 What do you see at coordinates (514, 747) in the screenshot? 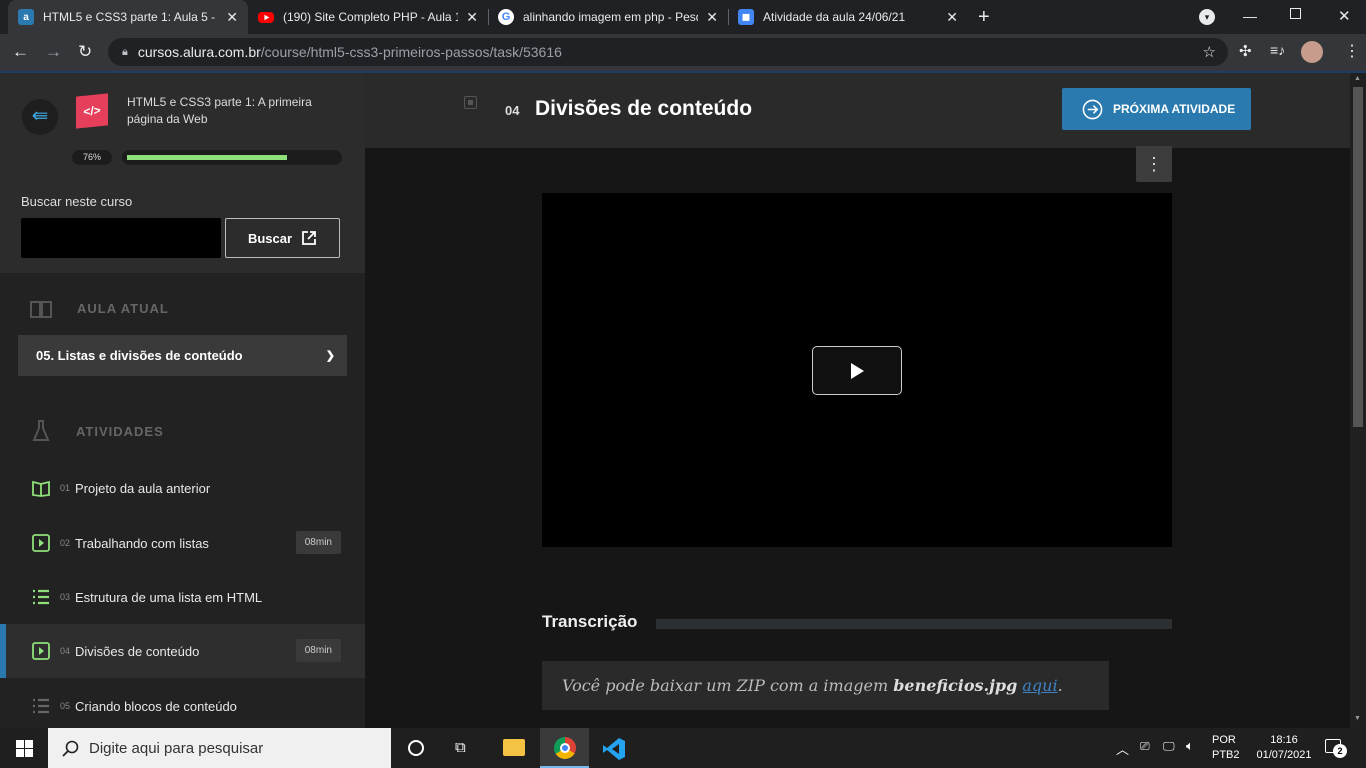
I see `file-explorer-icon` at bounding box center [514, 747].